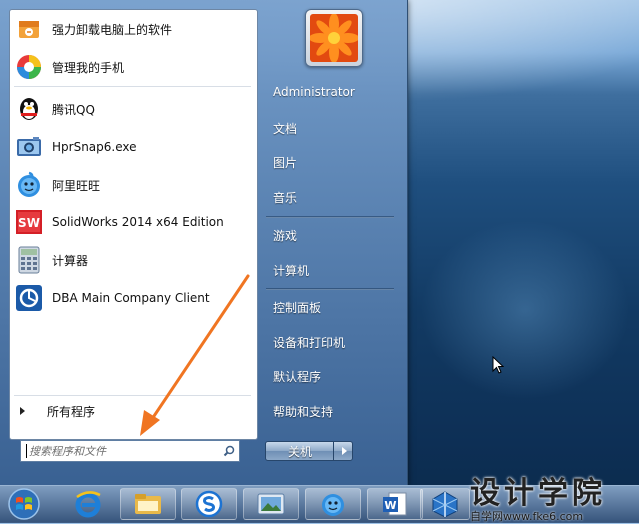 Image resolution: width=639 pixels, height=524 pixels. What do you see at coordinates (285, 197) in the screenshot?
I see `menu-item-music: 音乐` at bounding box center [285, 197].